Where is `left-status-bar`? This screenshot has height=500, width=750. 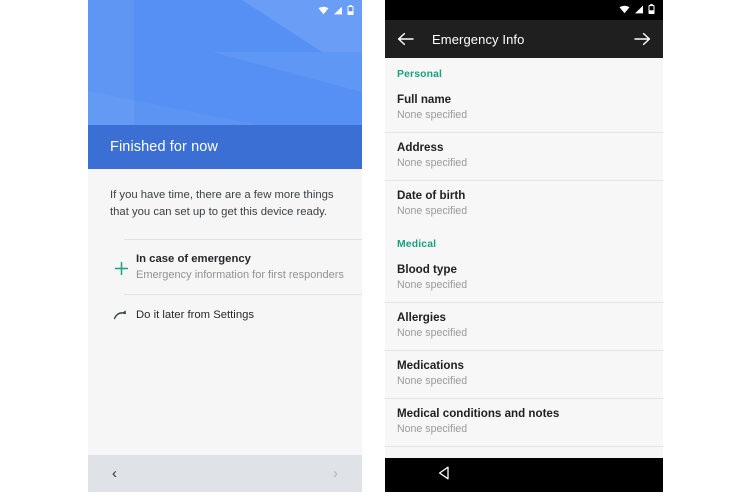
left-status-bar is located at coordinates (340, 11).